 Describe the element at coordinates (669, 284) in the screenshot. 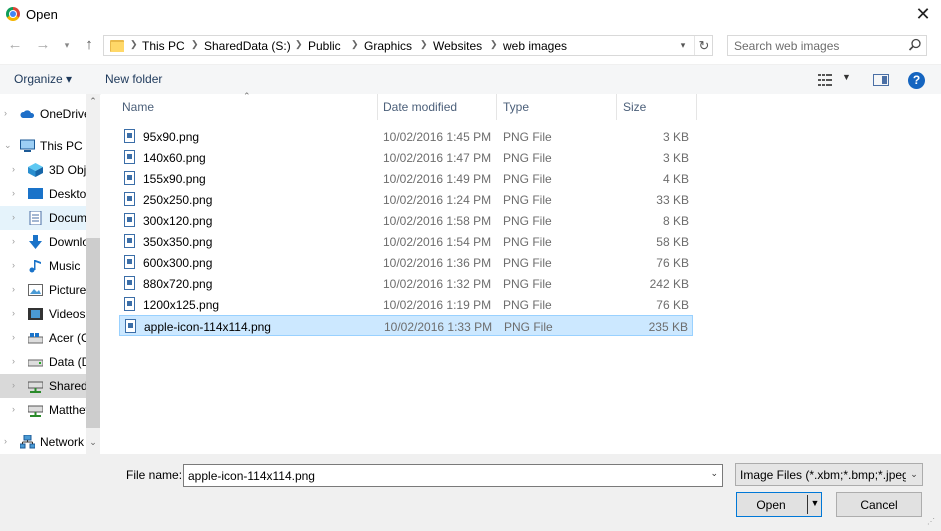

I see `file-size: 242 KB` at that location.